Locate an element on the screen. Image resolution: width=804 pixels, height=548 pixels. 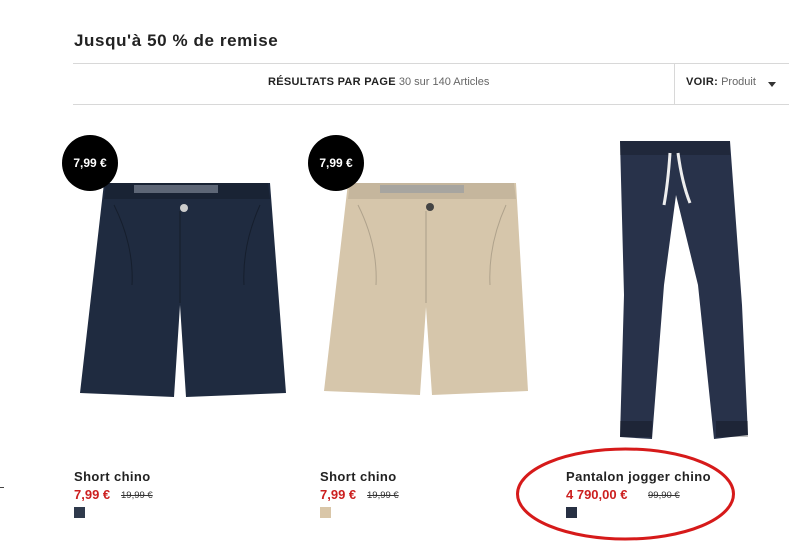
view-select: VOIR: Produit is located at coordinates (731, 84).